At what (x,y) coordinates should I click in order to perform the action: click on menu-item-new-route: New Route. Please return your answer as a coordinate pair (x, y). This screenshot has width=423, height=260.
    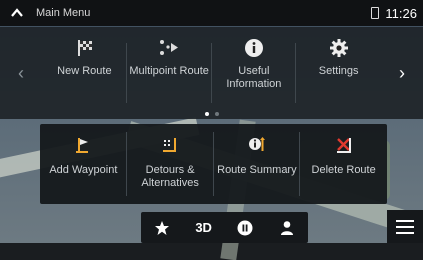
    Looking at the image, I should click on (84, 73).